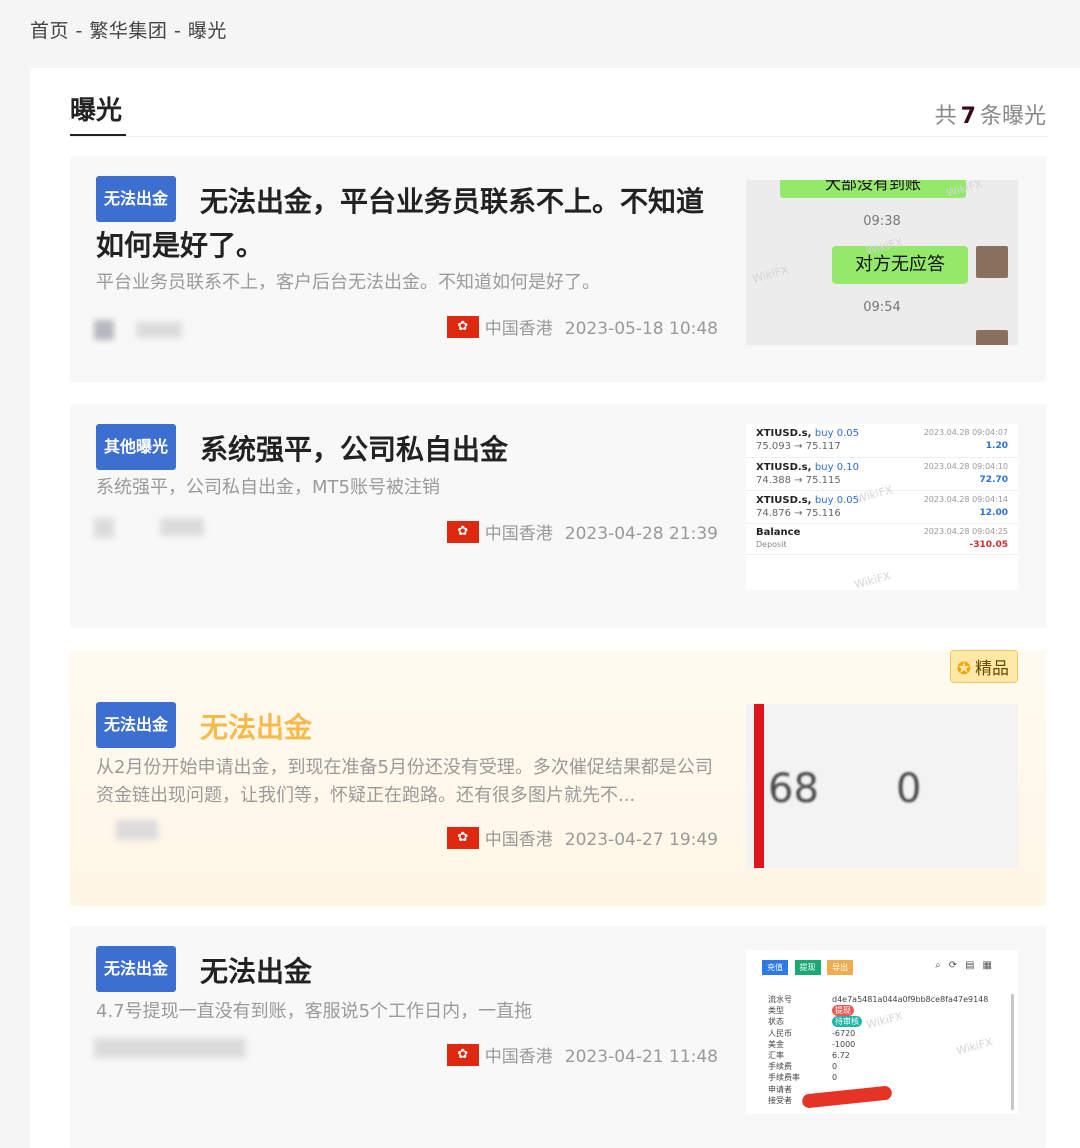 The height and width of the screenshot is (1148, 1080). I want to click on card-title: 无法出金 无法出金，平台业务员联系不上。不知道如何是好了。, so click(406, 221).